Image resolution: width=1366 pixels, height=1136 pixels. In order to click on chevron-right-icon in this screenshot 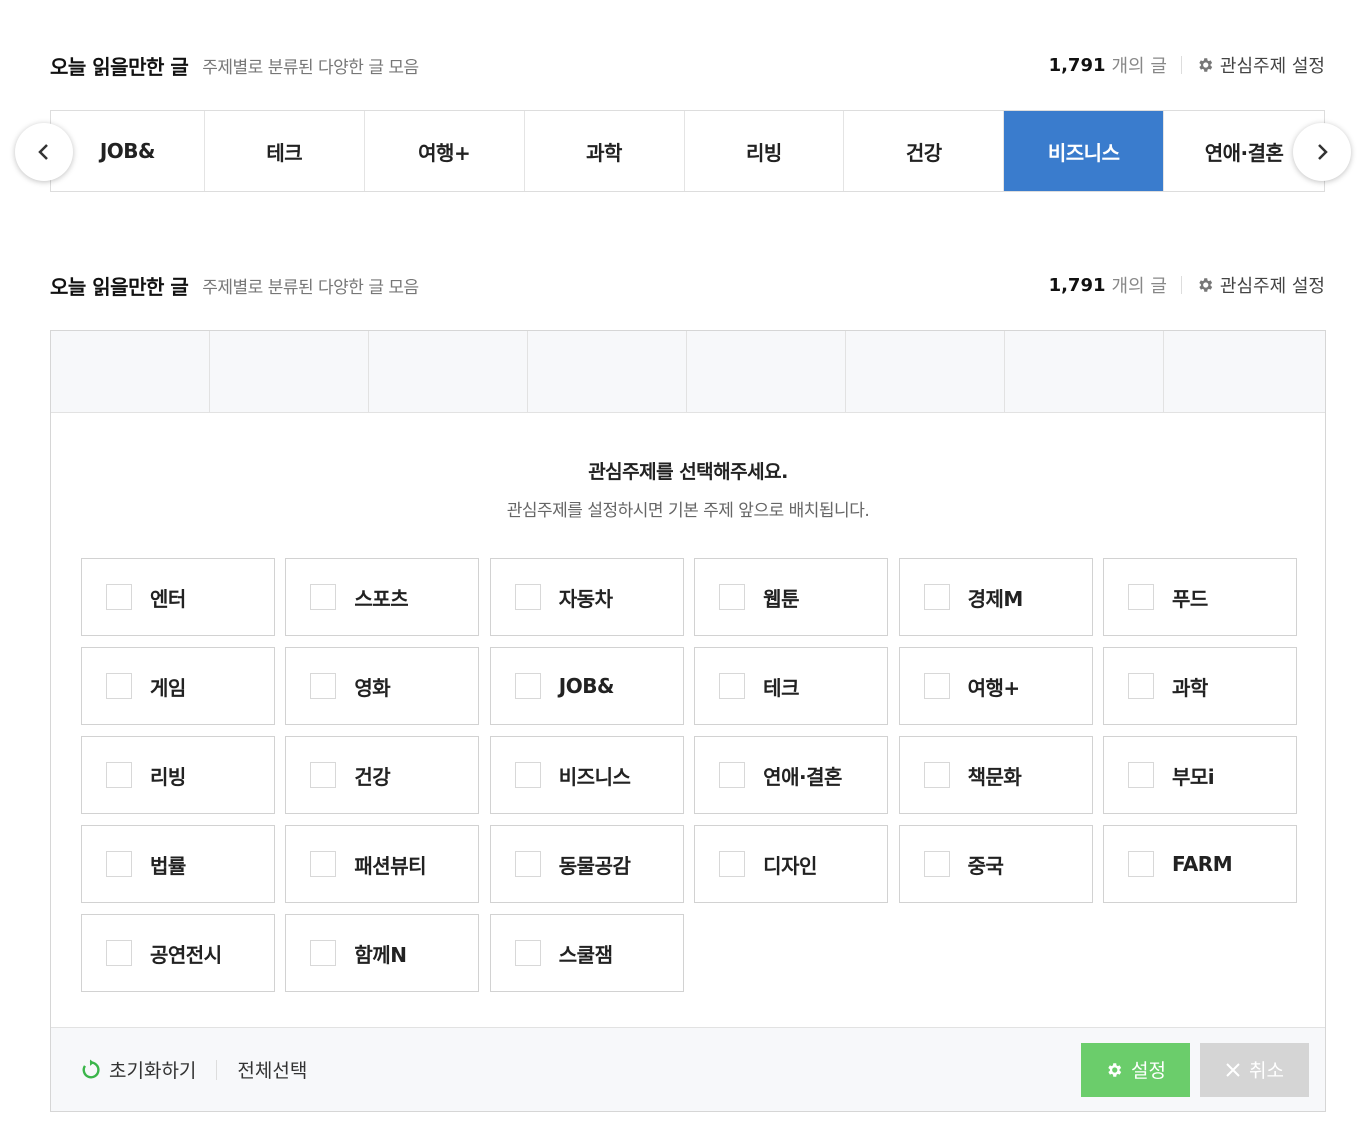, I will do `click(1323, 152)`.